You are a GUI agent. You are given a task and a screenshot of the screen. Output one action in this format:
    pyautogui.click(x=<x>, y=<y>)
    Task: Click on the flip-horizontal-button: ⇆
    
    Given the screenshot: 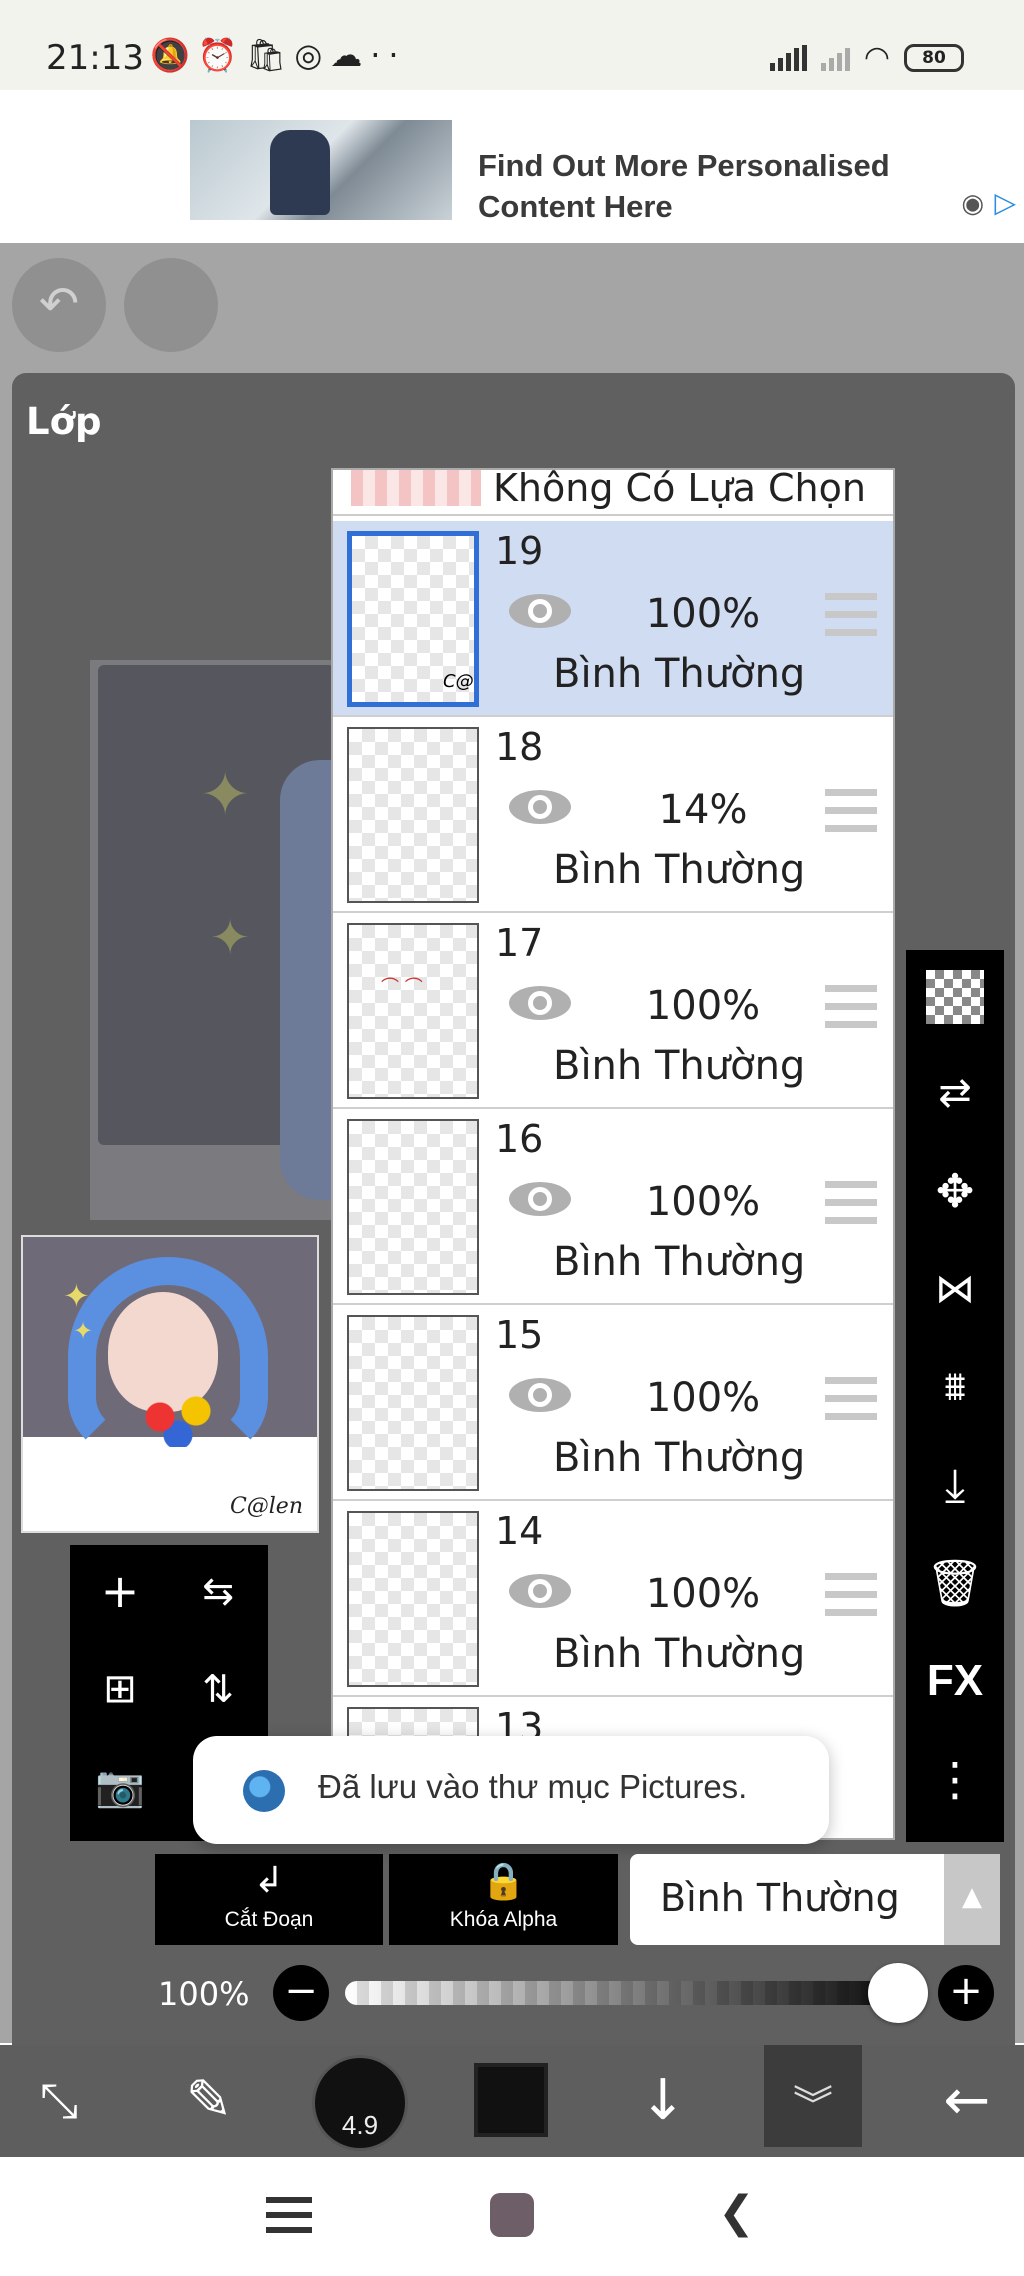 What is the action you would take?
    pyautogui.click(x=218, y=1591)
    